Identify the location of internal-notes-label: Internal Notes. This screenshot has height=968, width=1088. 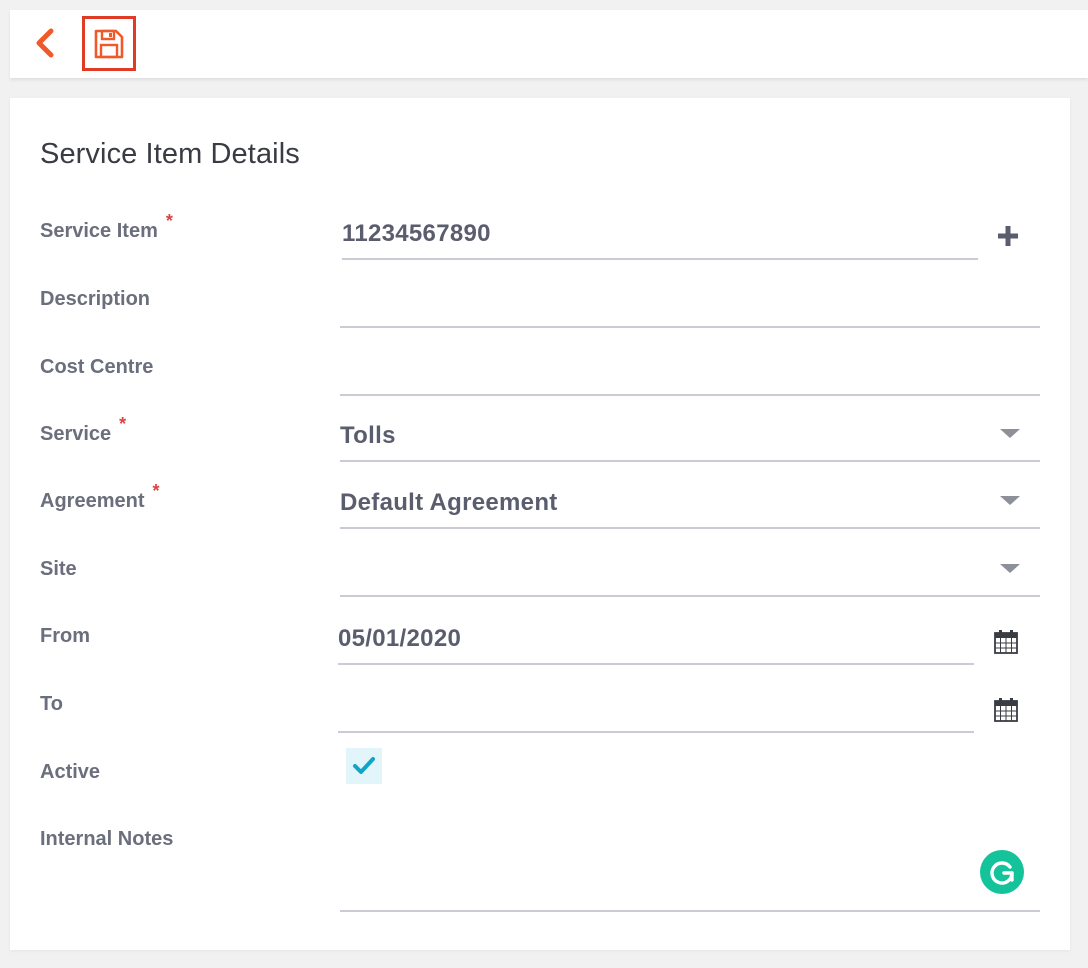
(107, 839).